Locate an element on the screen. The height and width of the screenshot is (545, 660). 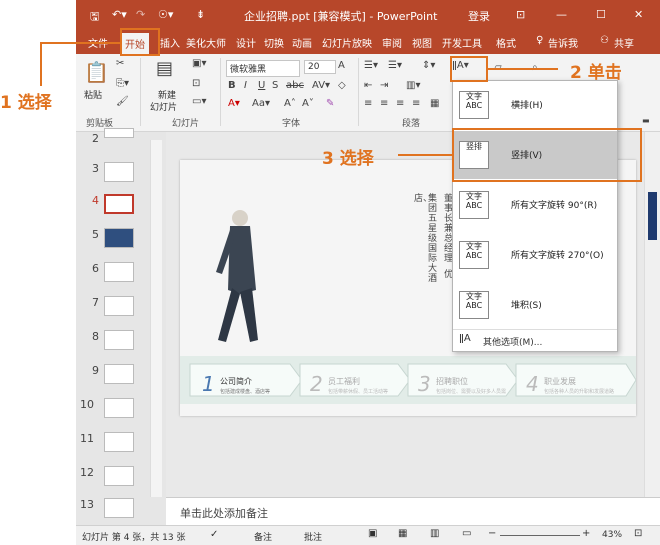
fit-slide-icon: ⊡ is located at coordinates (638, 533).